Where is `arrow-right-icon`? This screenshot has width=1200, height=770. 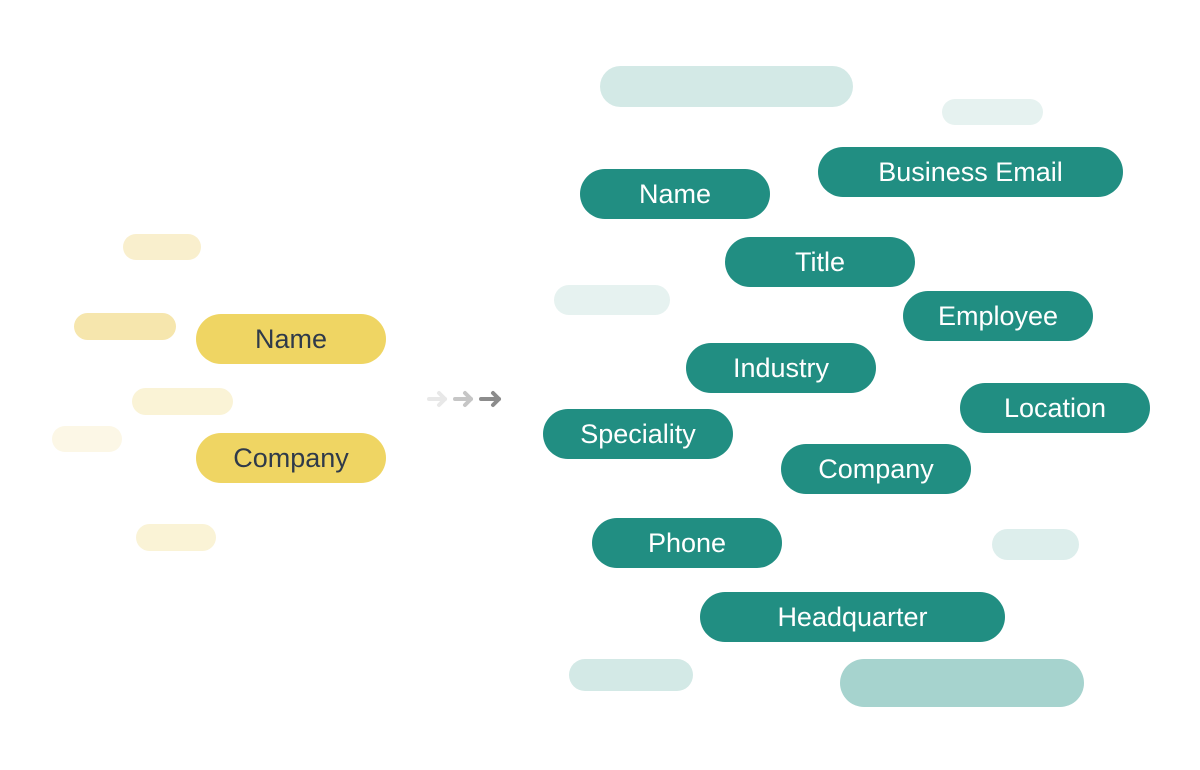 arrow-right-icon is located at coordinates (464, 399).